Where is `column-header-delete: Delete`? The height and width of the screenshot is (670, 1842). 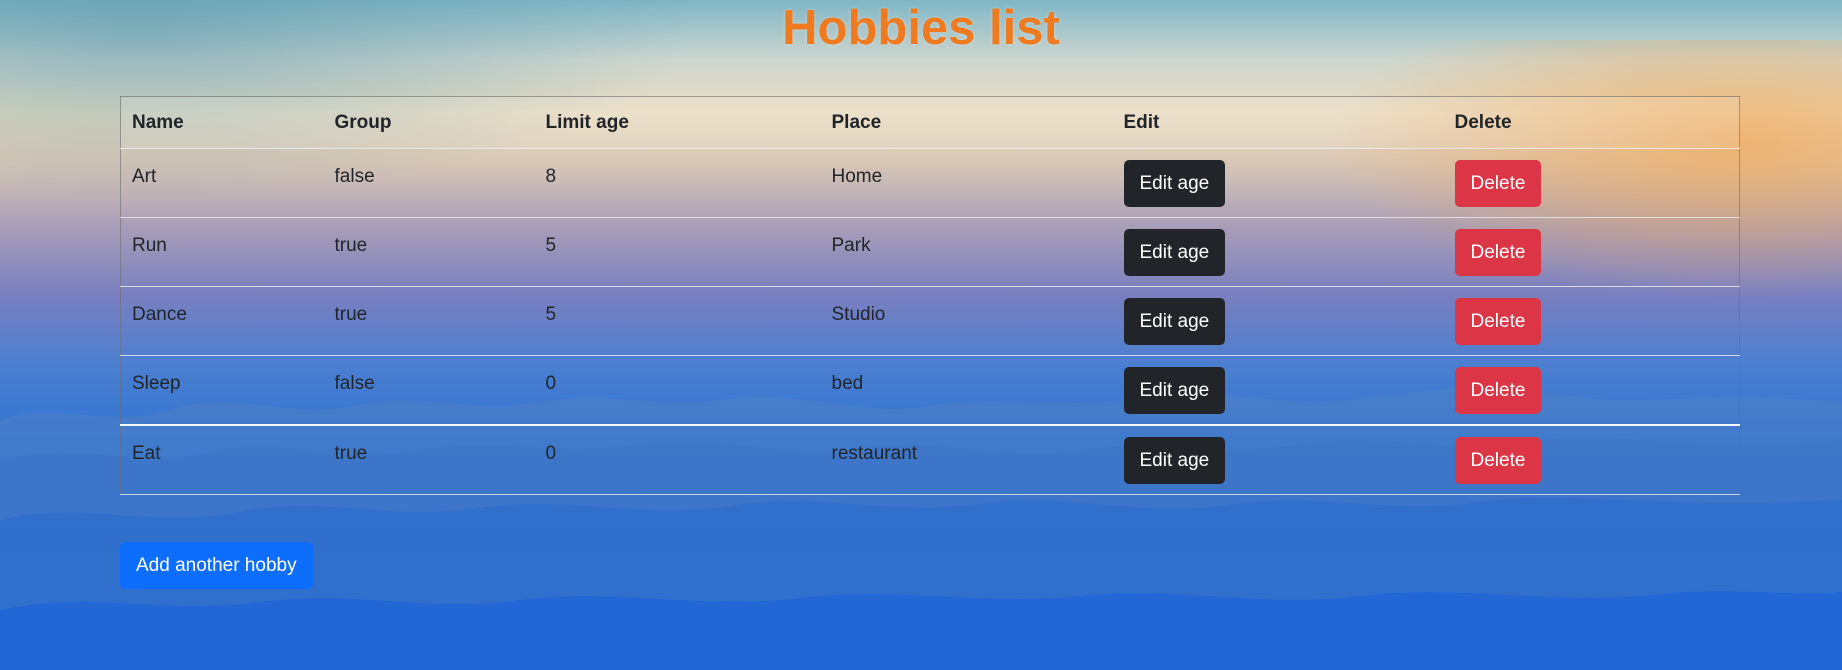 column-header-delete: Delete is located at coordinates (1591, 122).